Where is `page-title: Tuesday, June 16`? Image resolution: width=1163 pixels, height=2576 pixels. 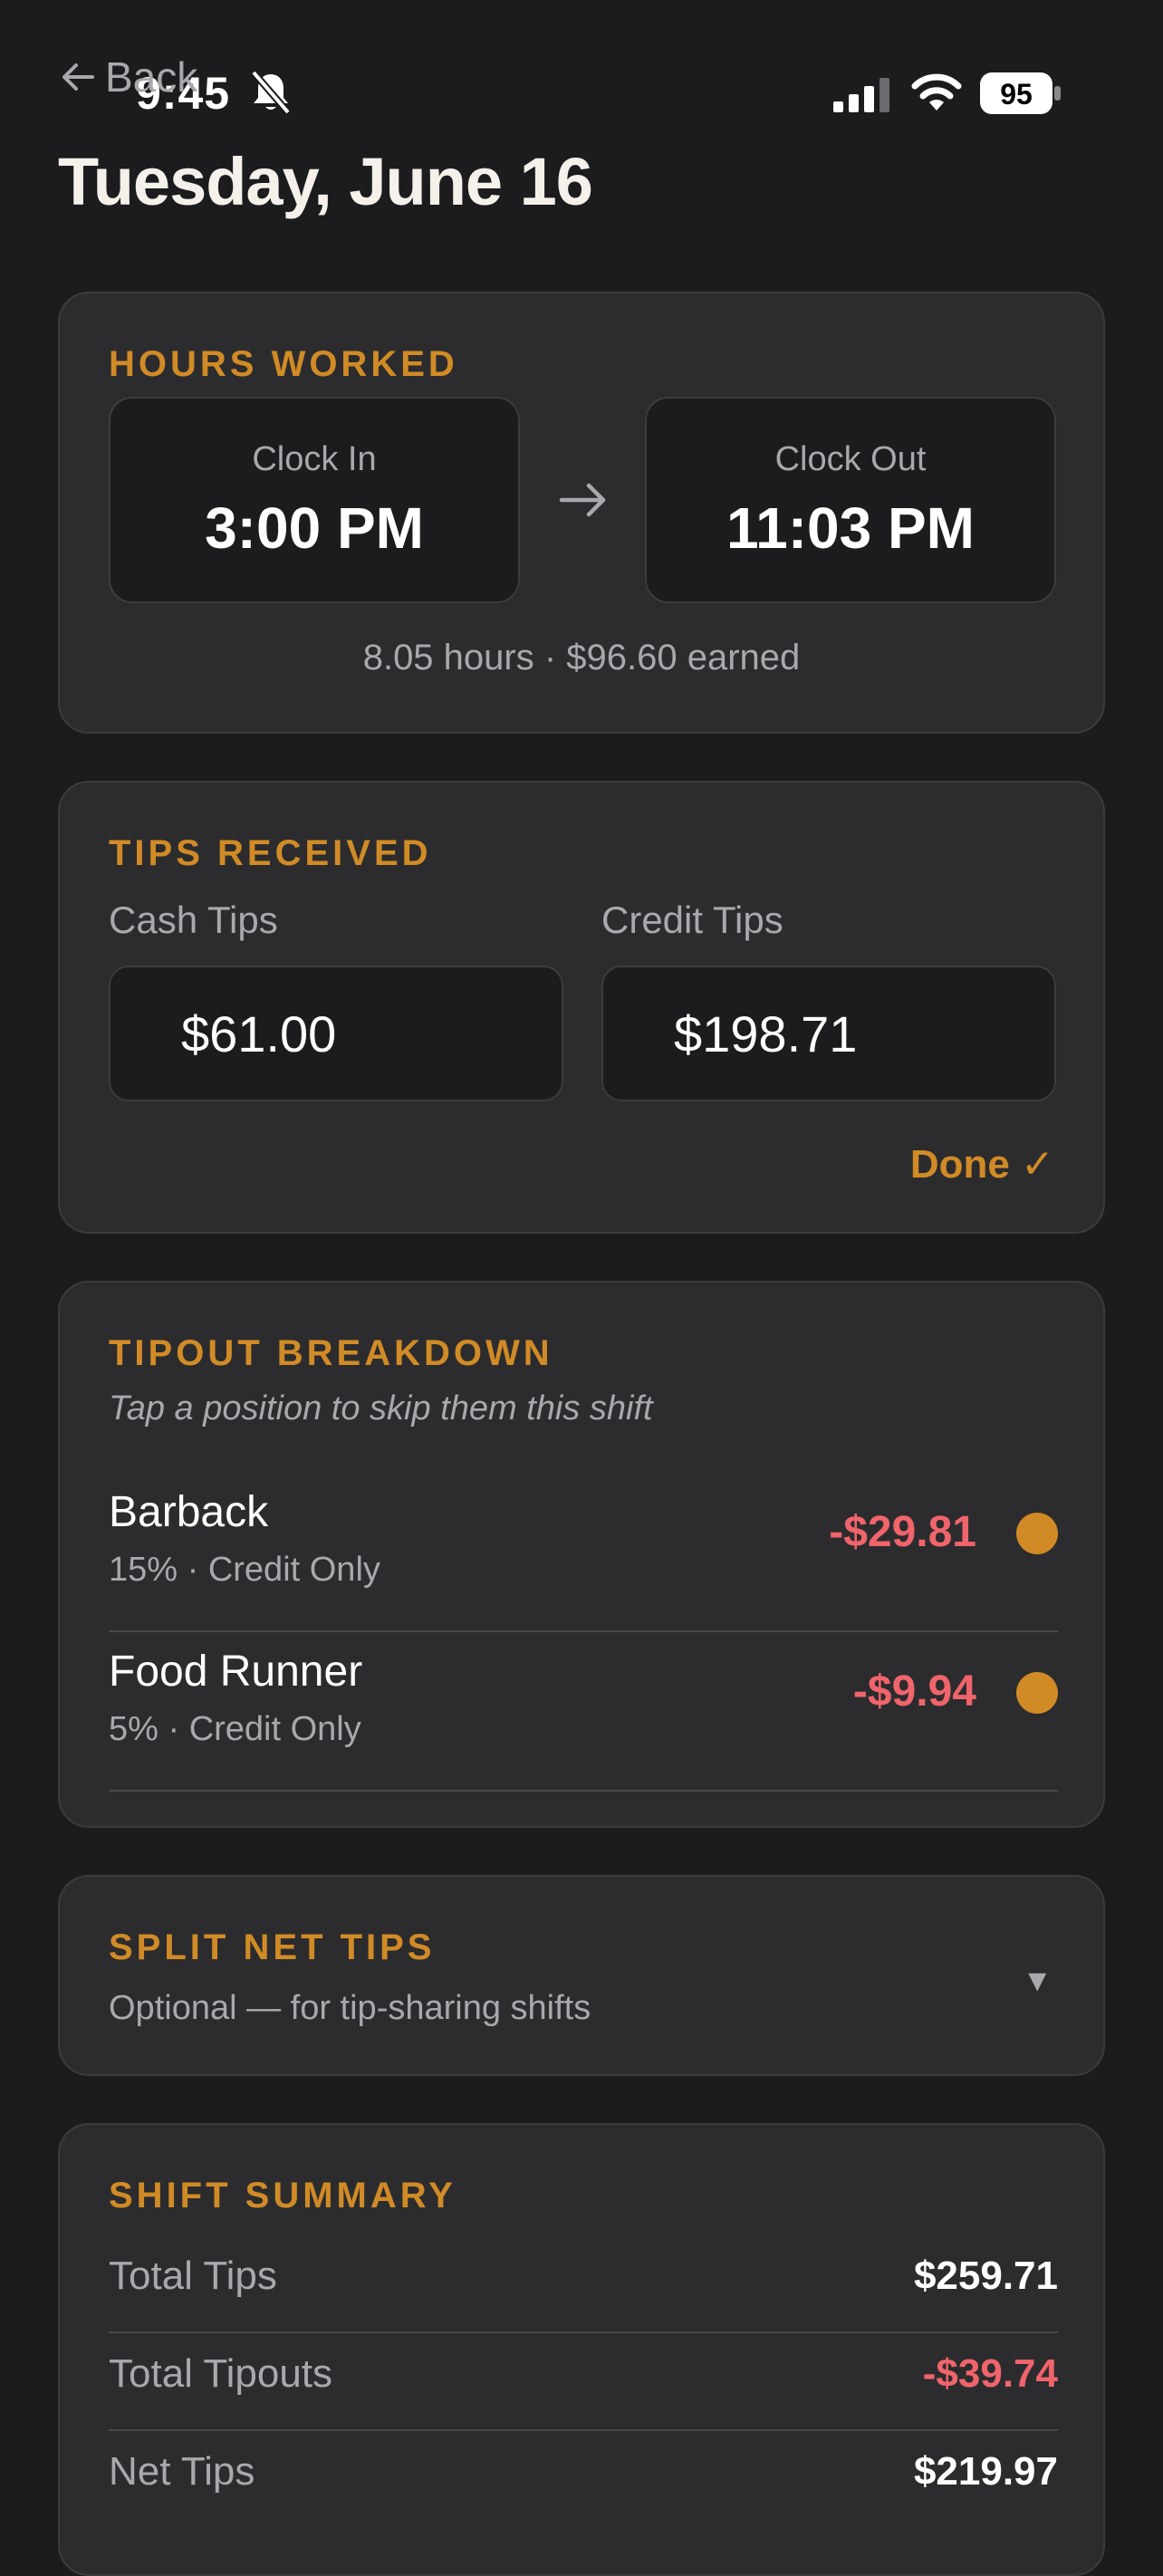
page-title: Tuesday, June 16 is located at coordinates (325, 181).